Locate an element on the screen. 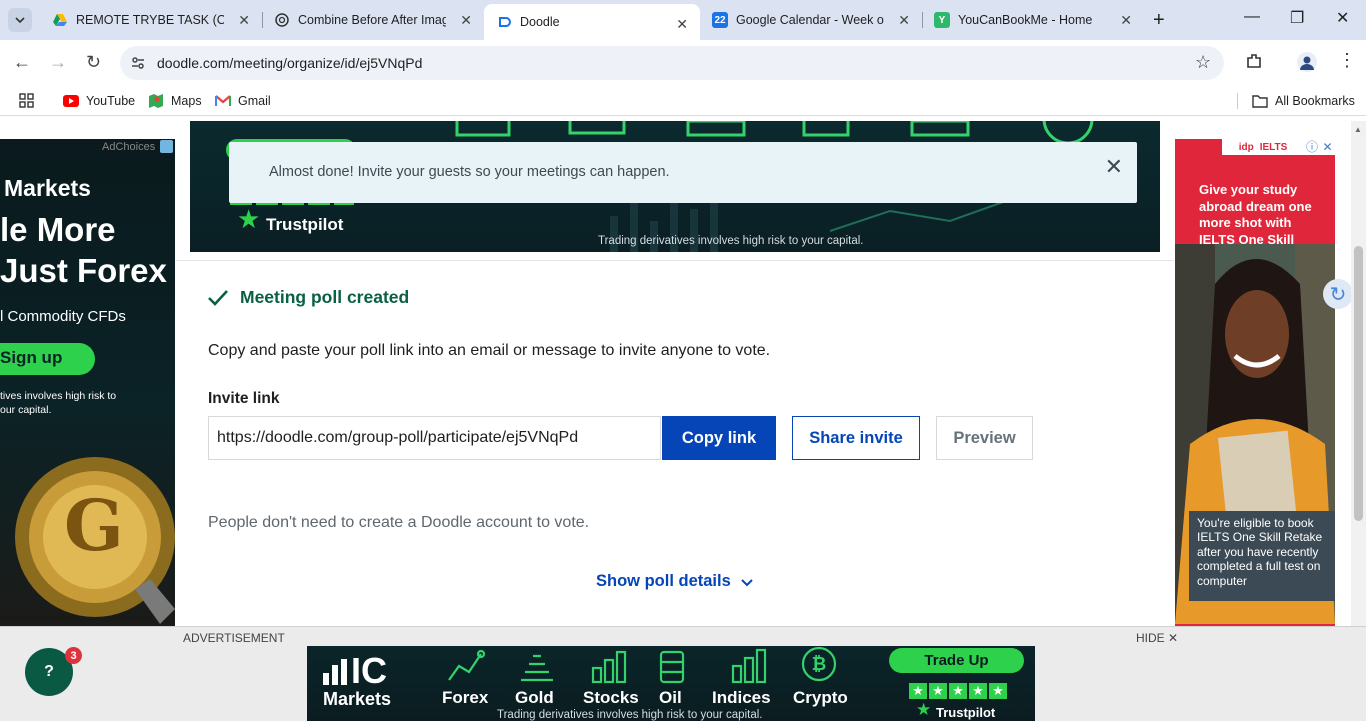 This screenshot has width=1366, height=721. back-icon: ← is located at coordinates (22, 62).